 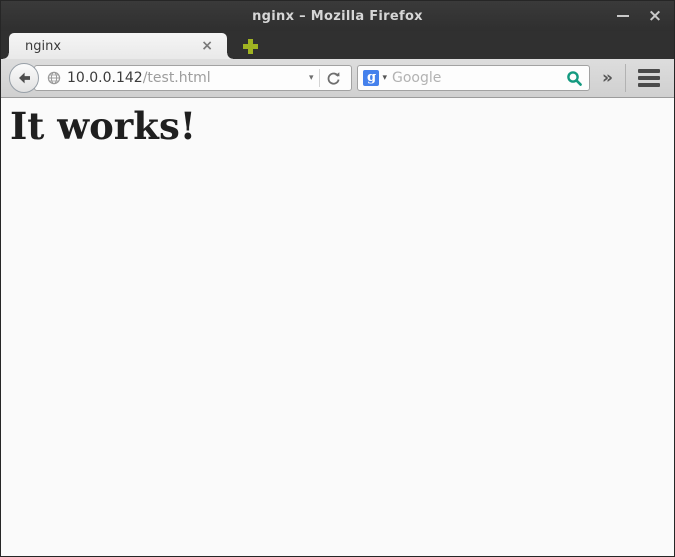 I want to click on menu-button, so click(x=649, y=78).